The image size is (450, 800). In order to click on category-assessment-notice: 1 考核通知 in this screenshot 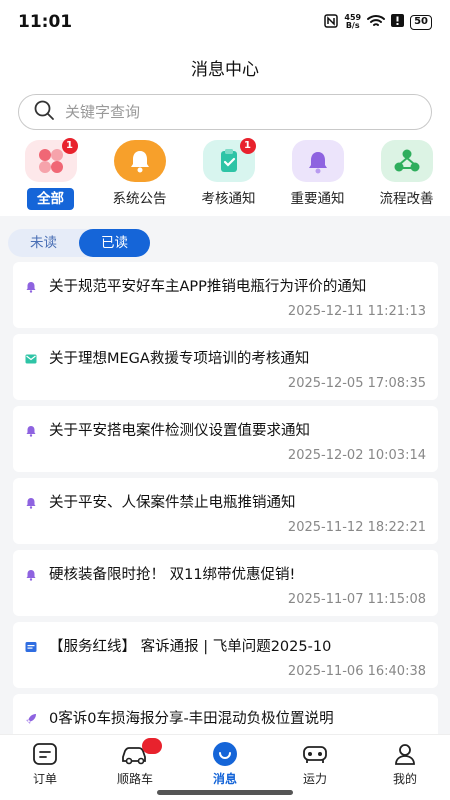, I will do `click(228, 177)`.